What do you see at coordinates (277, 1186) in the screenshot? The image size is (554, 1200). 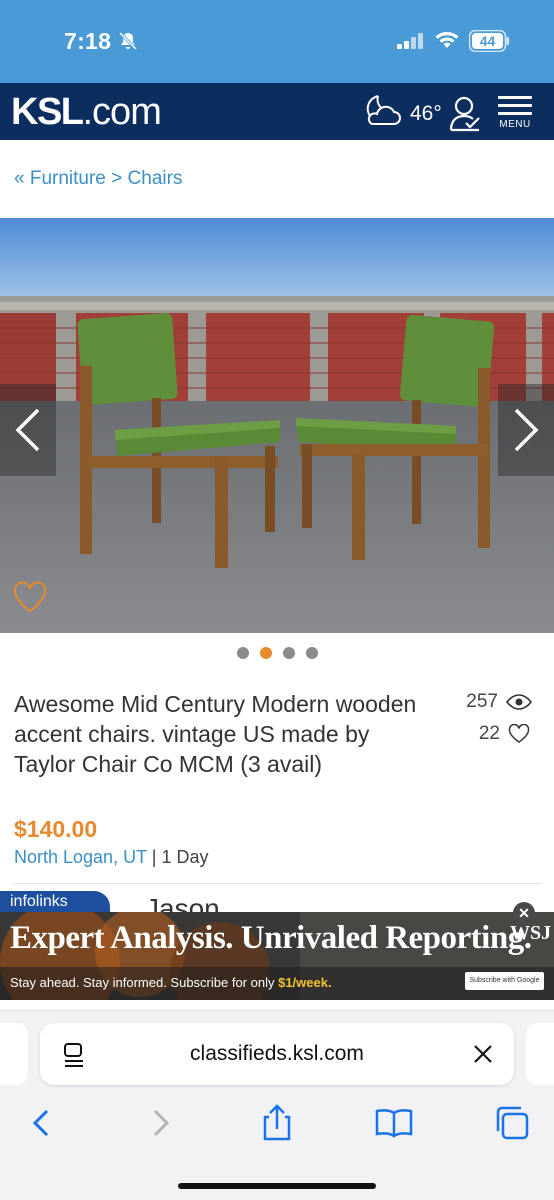 I see `home-indicator` at bounding box center [277, 1186].